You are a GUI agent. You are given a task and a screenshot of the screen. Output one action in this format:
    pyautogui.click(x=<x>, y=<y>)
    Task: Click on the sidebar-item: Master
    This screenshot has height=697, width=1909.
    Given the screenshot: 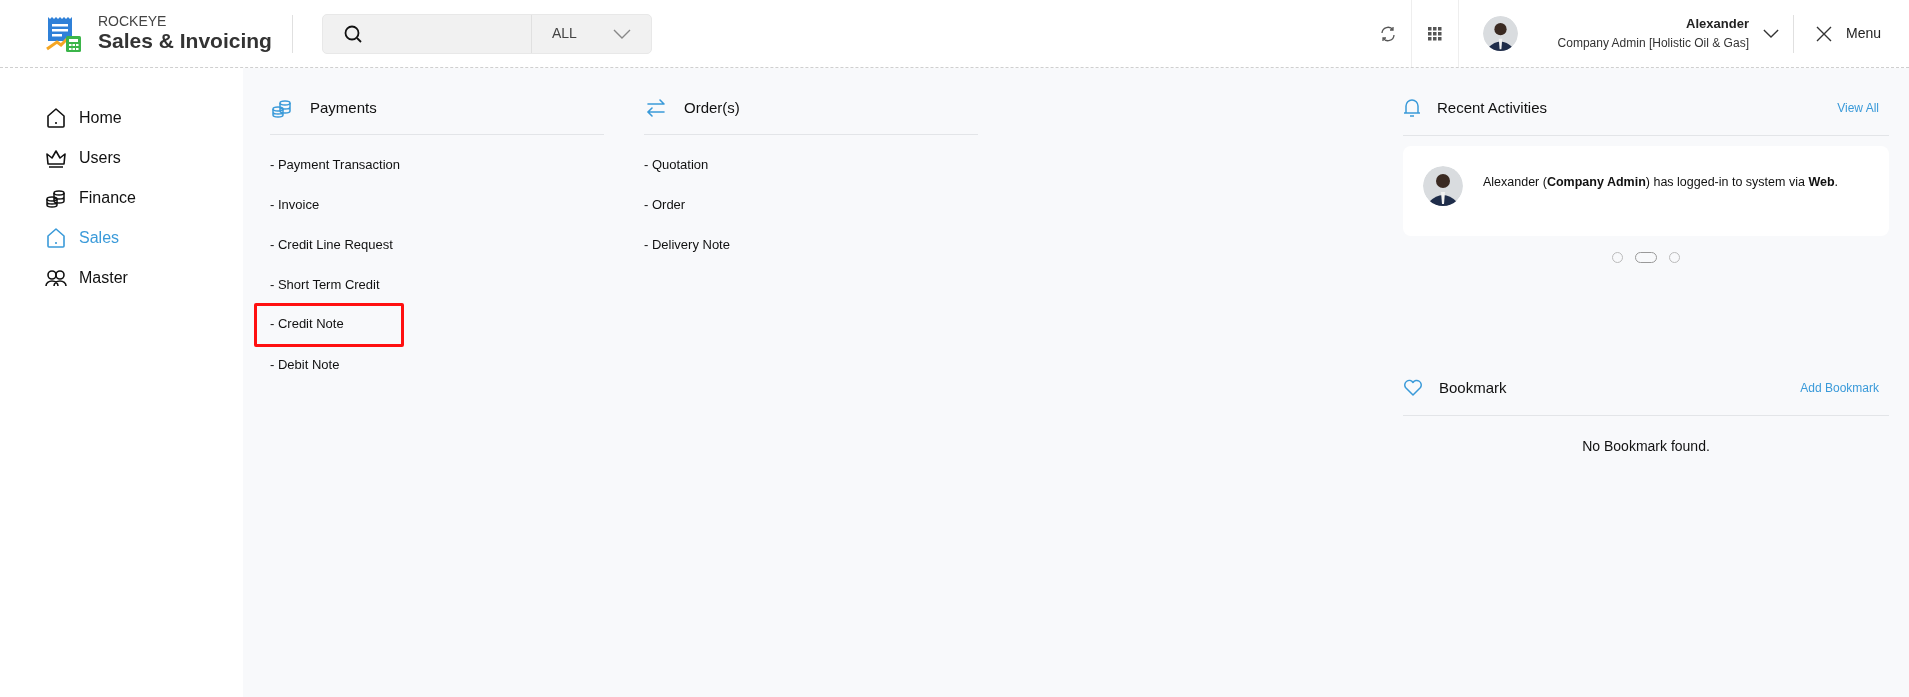 What is the action you would take?
    pyautogui.click(x=143, y=278)
    